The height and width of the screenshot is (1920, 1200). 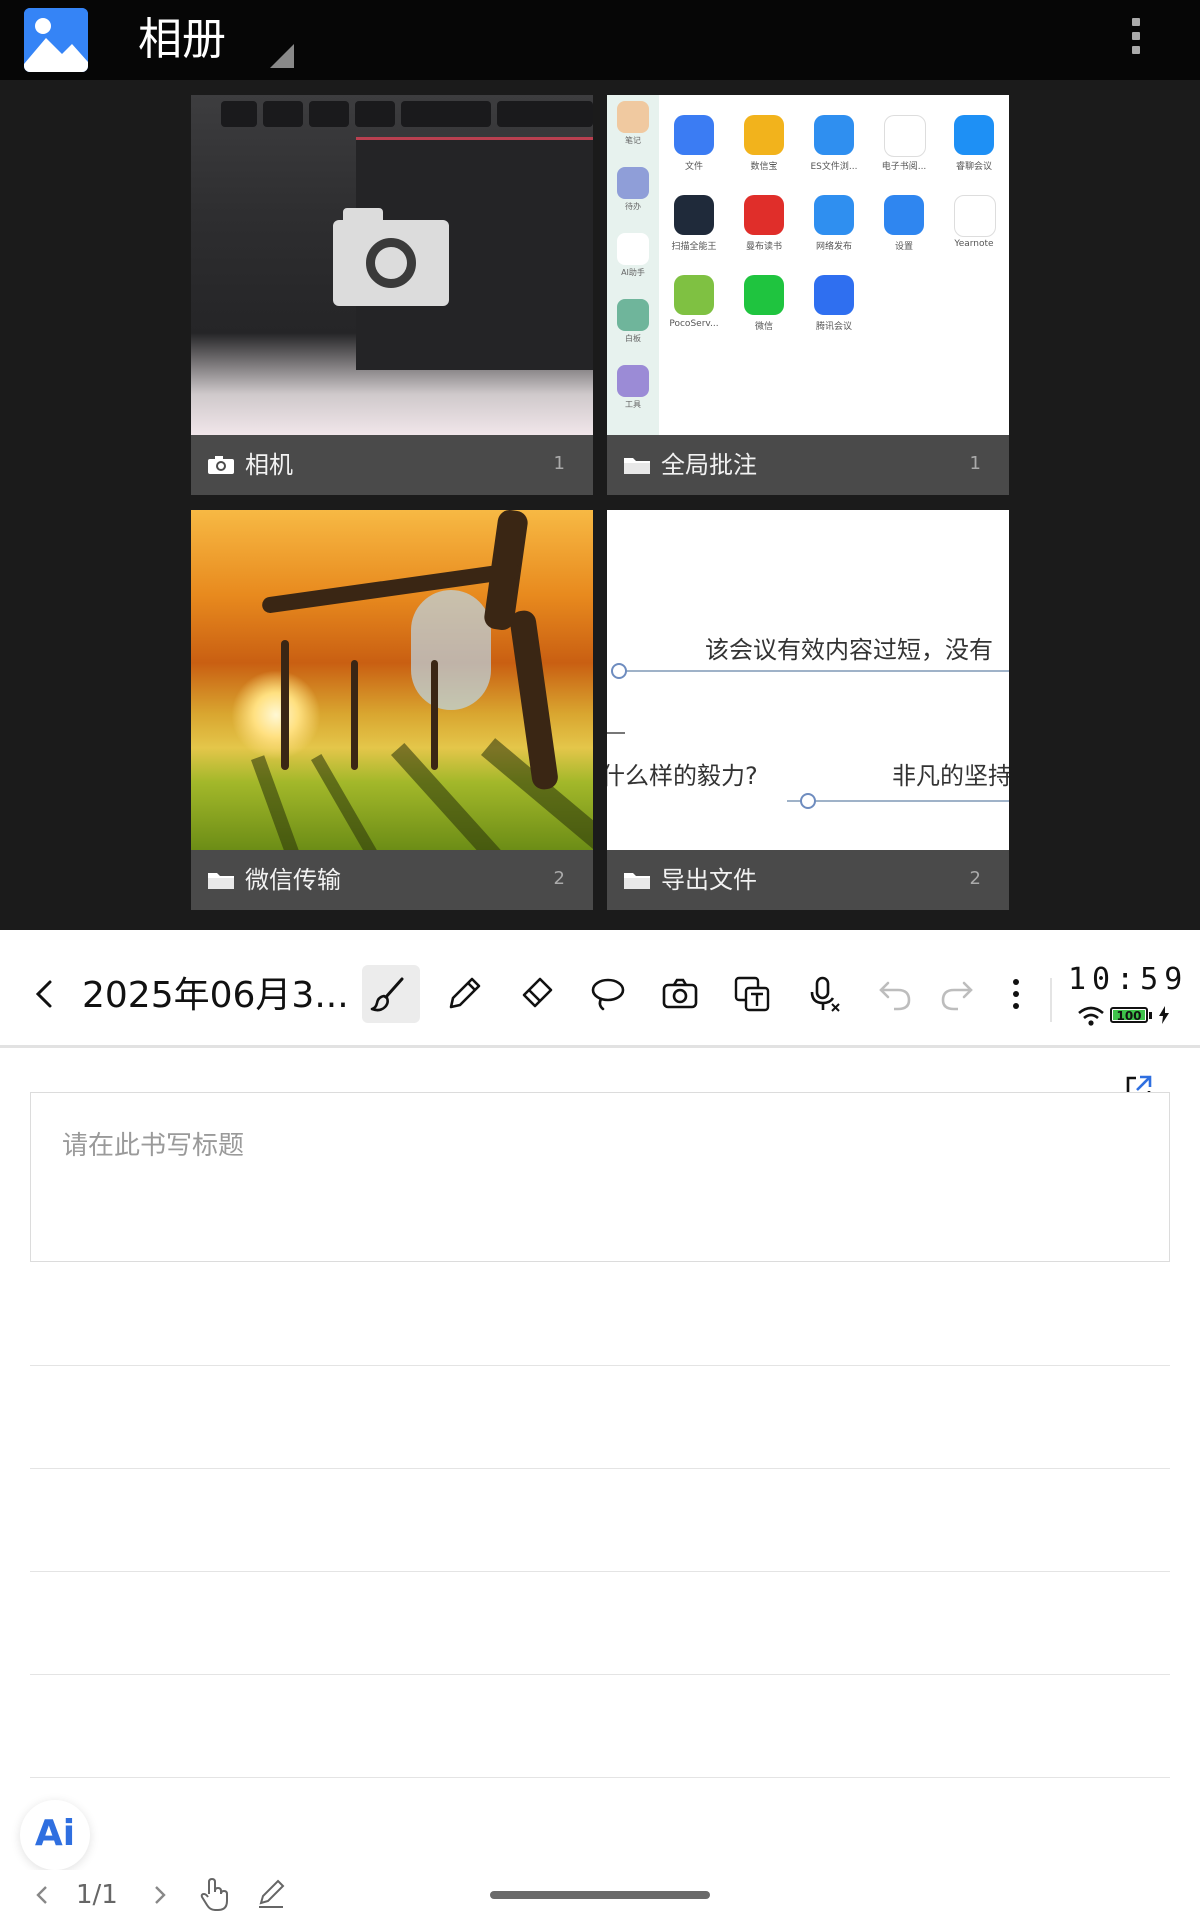 I want to click on camera-placeholder-icon, so click(x=391, y=257).